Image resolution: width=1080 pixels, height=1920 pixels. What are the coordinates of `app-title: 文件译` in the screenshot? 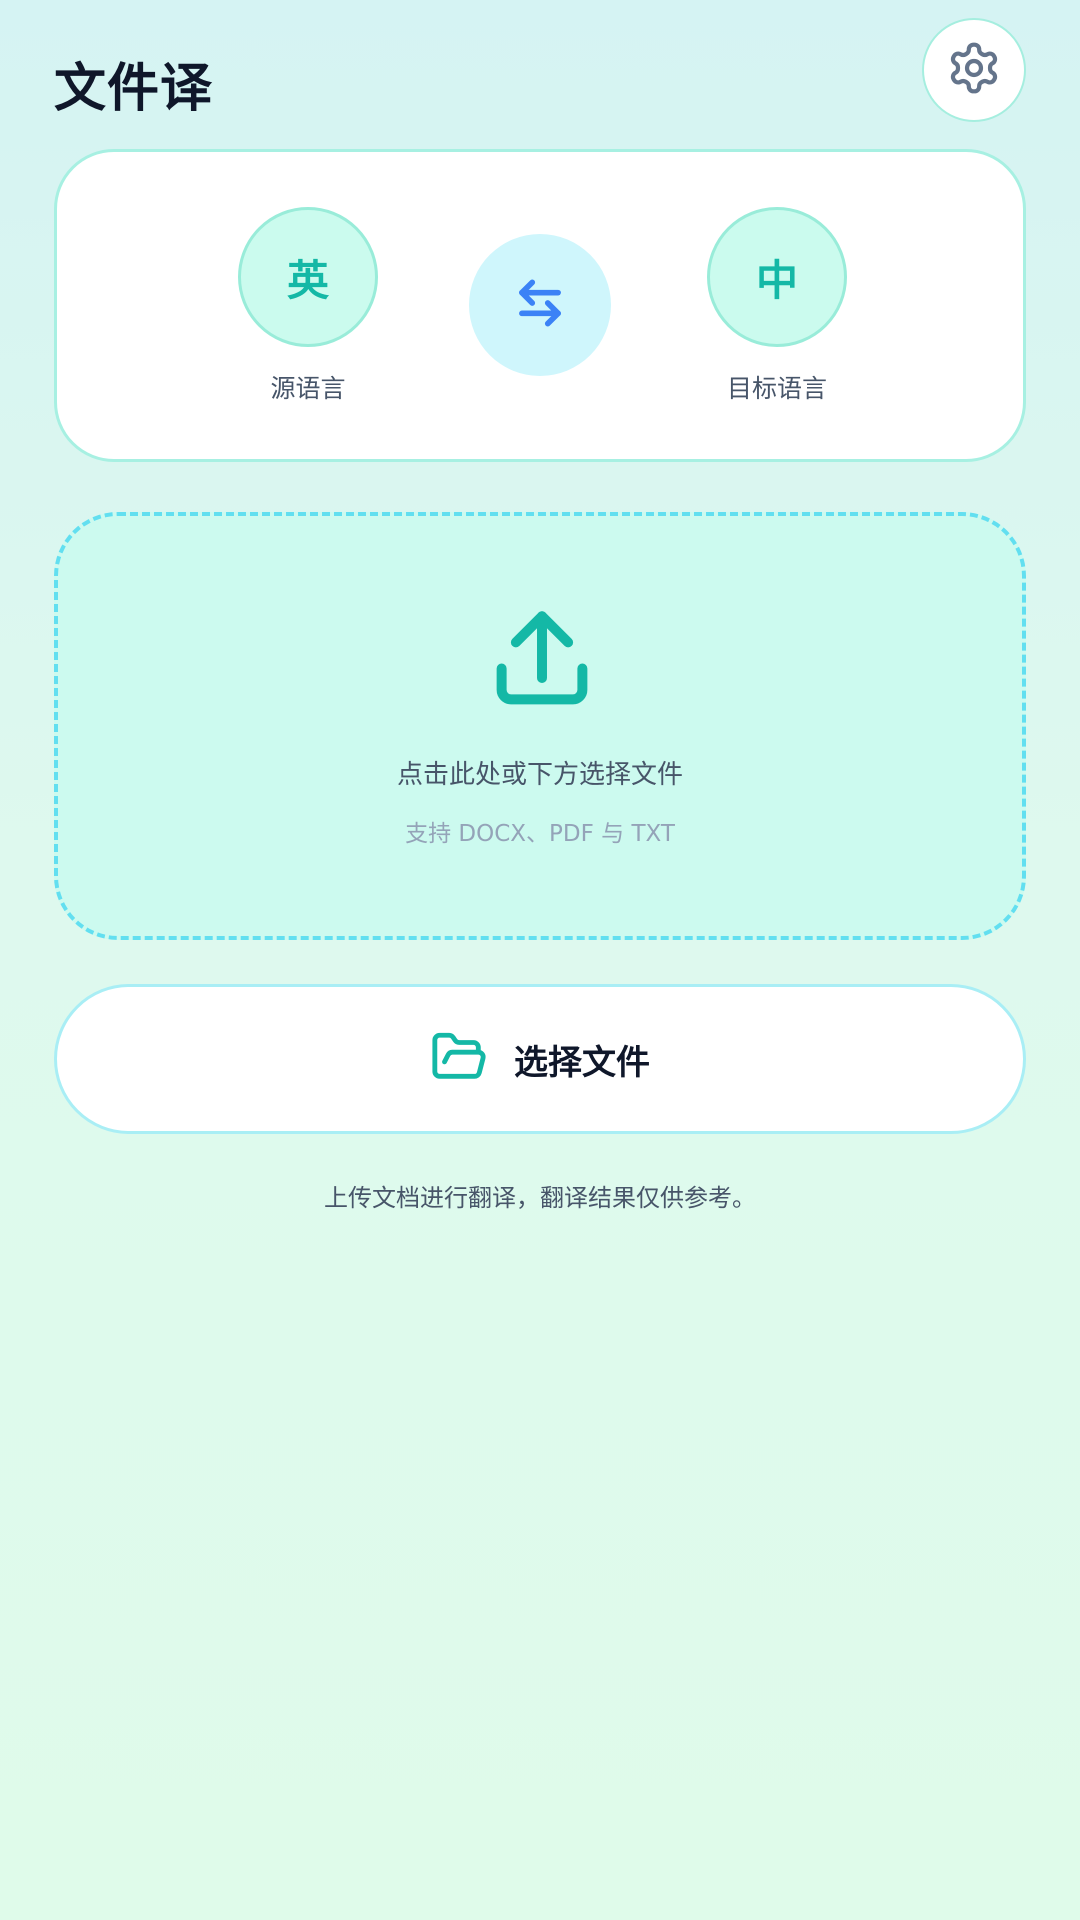 It's located at (134, 89).